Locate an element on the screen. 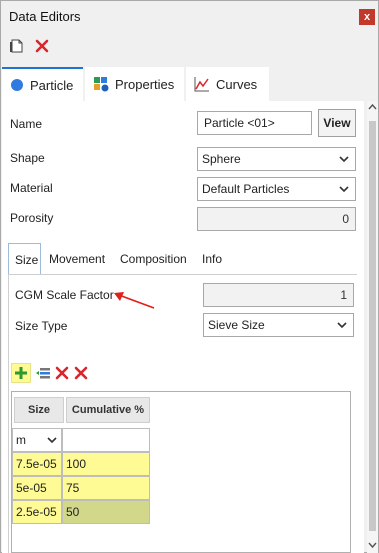  particle-subtab-strip: Size Movement Composition Info is located at coordinates (121, 259).